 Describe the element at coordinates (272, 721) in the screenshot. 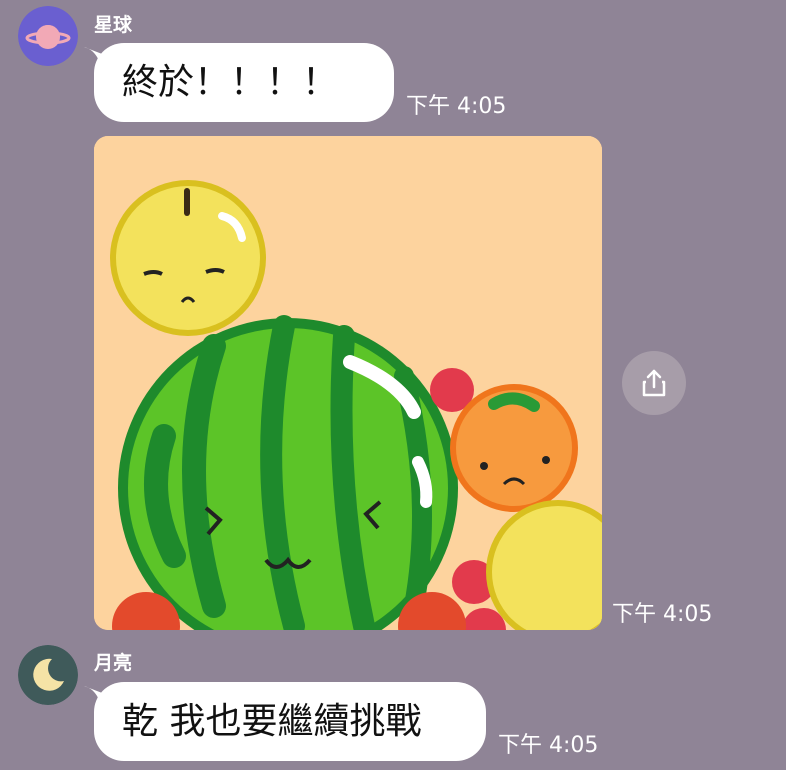

I see `message-text: 乾 我也要繼續挑戰` at that location.